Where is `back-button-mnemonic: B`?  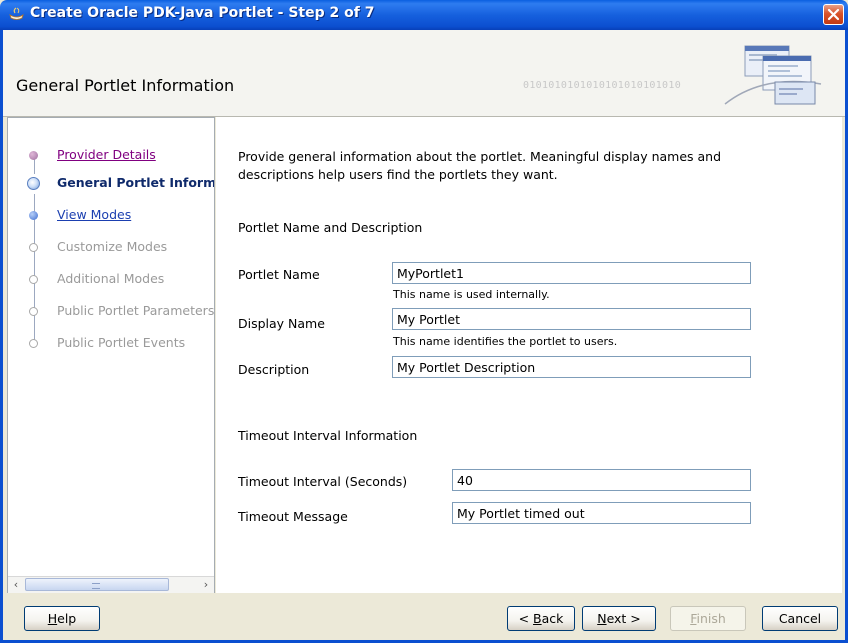 back-button-mnemonic: B is located at coordinates (537, 618).